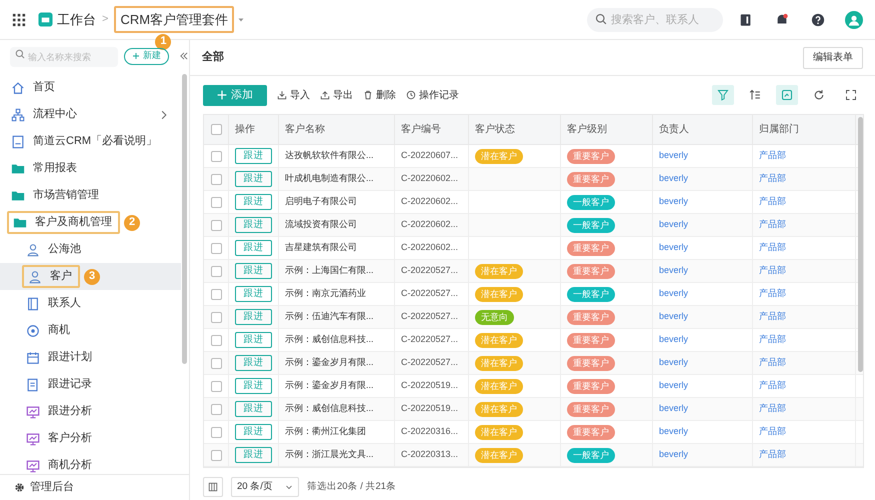 The image size is (875, 500). I want to click on column-header: 客户编号, so click(421, 129).